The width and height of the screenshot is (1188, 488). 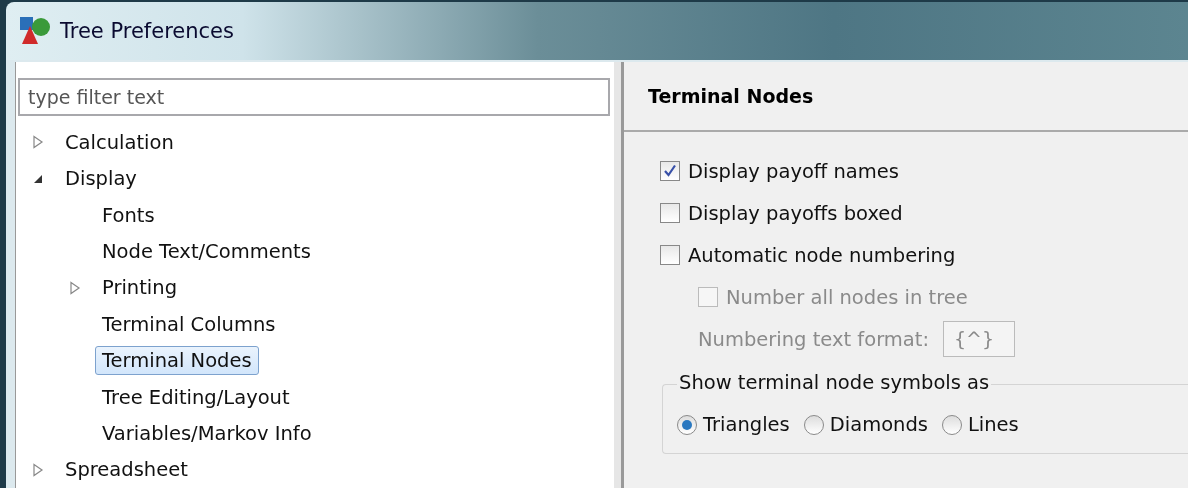 I want to click on tree-item: Spreadsheet, so click(x=126, y=470).